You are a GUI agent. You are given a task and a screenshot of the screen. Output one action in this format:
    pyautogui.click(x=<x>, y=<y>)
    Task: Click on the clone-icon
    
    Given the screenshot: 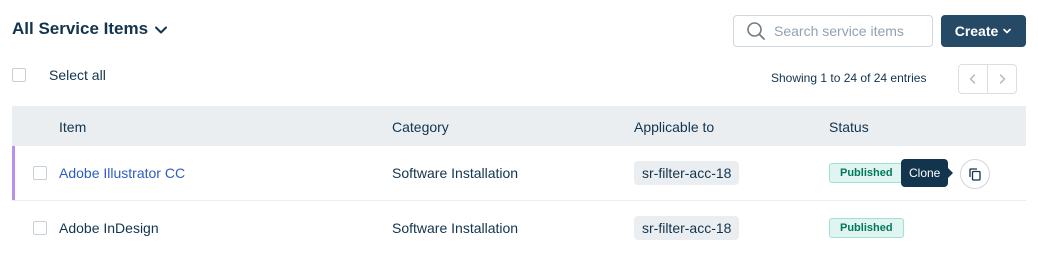 What is the action you would take?
    pyautogui.click(x=975, y=174)
    